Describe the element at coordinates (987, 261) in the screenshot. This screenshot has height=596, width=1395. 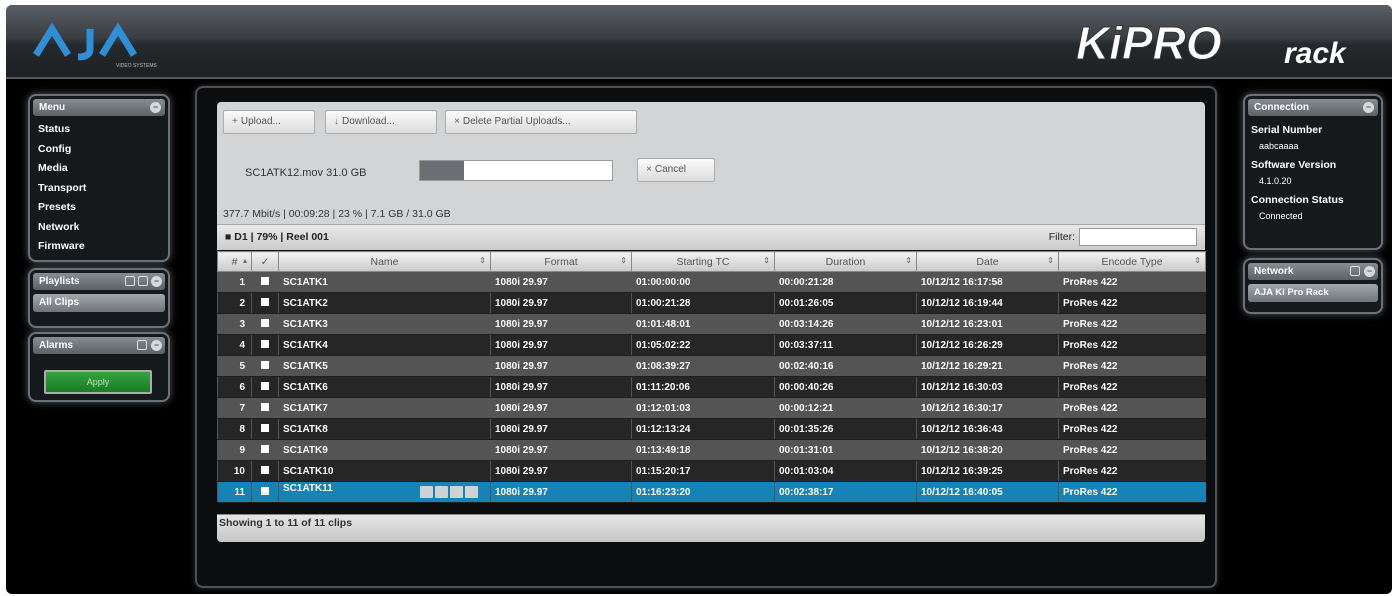
I see `col-date: Date ⇕` at that location.